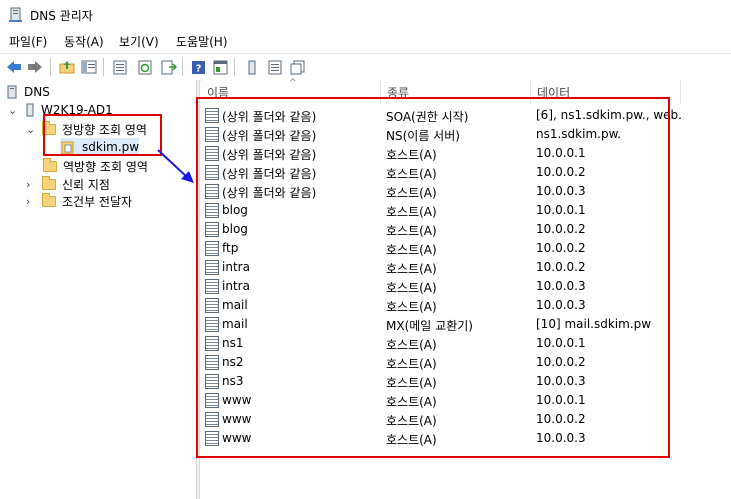 Image resolution: width=731 pixels, height=499 pixels. Describe the element at coordinates (466, 211) in the screenshot. I see `table-row: blog 호스트(A) 10.0.0.1` at that location.